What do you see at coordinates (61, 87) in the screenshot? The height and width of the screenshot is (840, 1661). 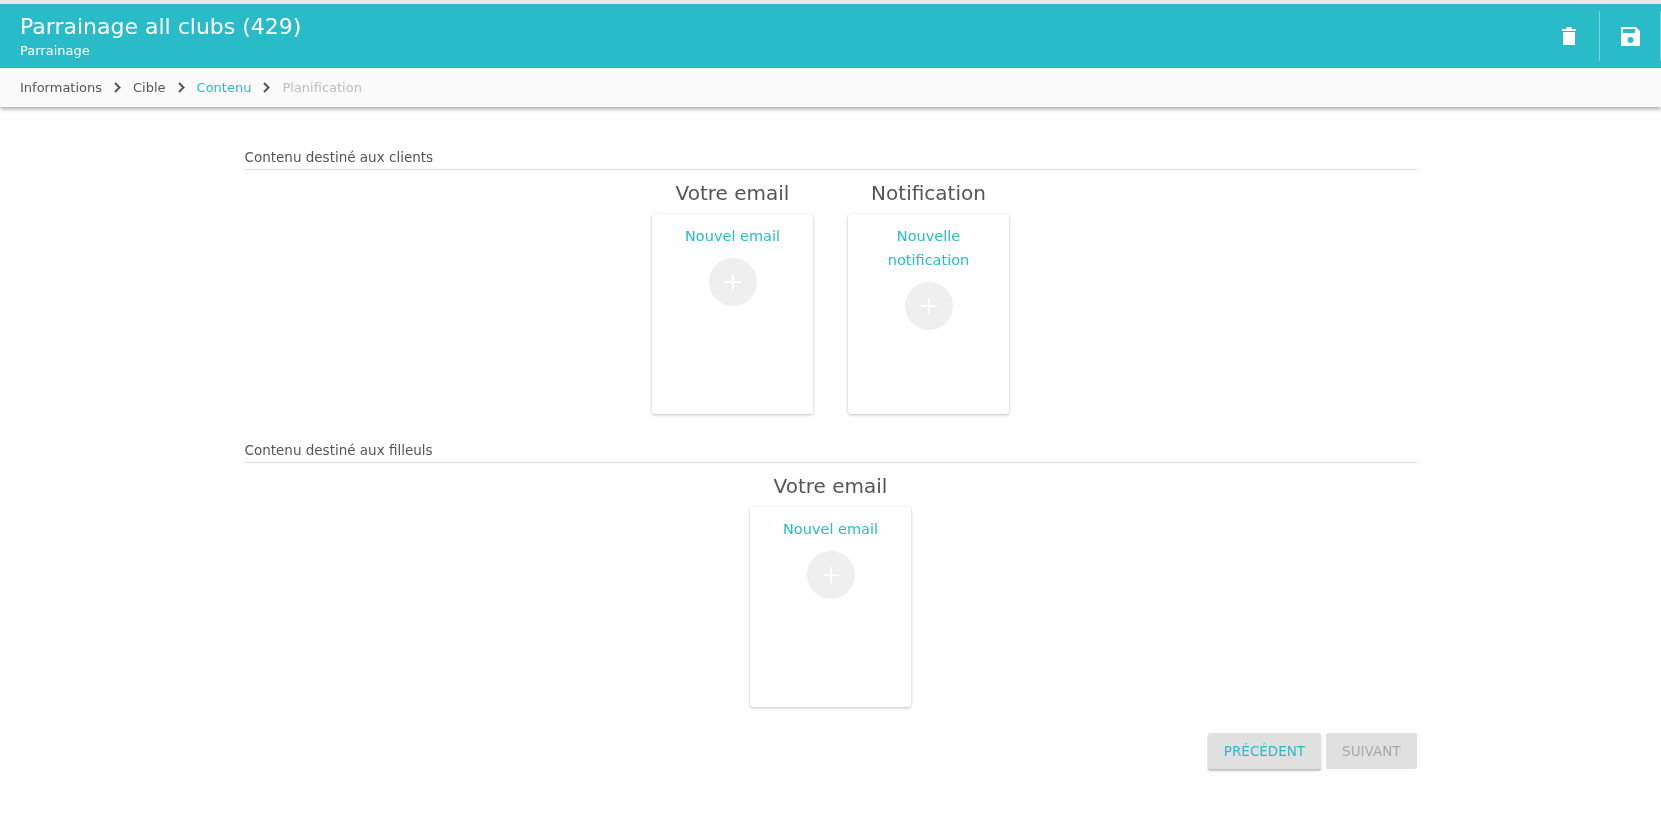 I see `breadcrumb-step: Informations` at bounding box center [61, 87].